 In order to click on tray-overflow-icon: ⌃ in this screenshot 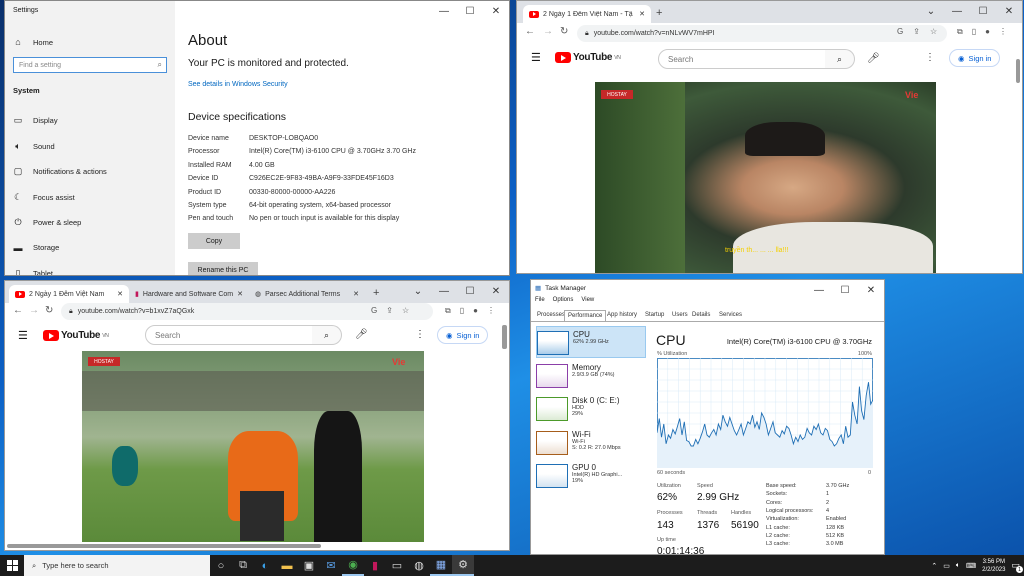, I will do `click(934, 566)`.